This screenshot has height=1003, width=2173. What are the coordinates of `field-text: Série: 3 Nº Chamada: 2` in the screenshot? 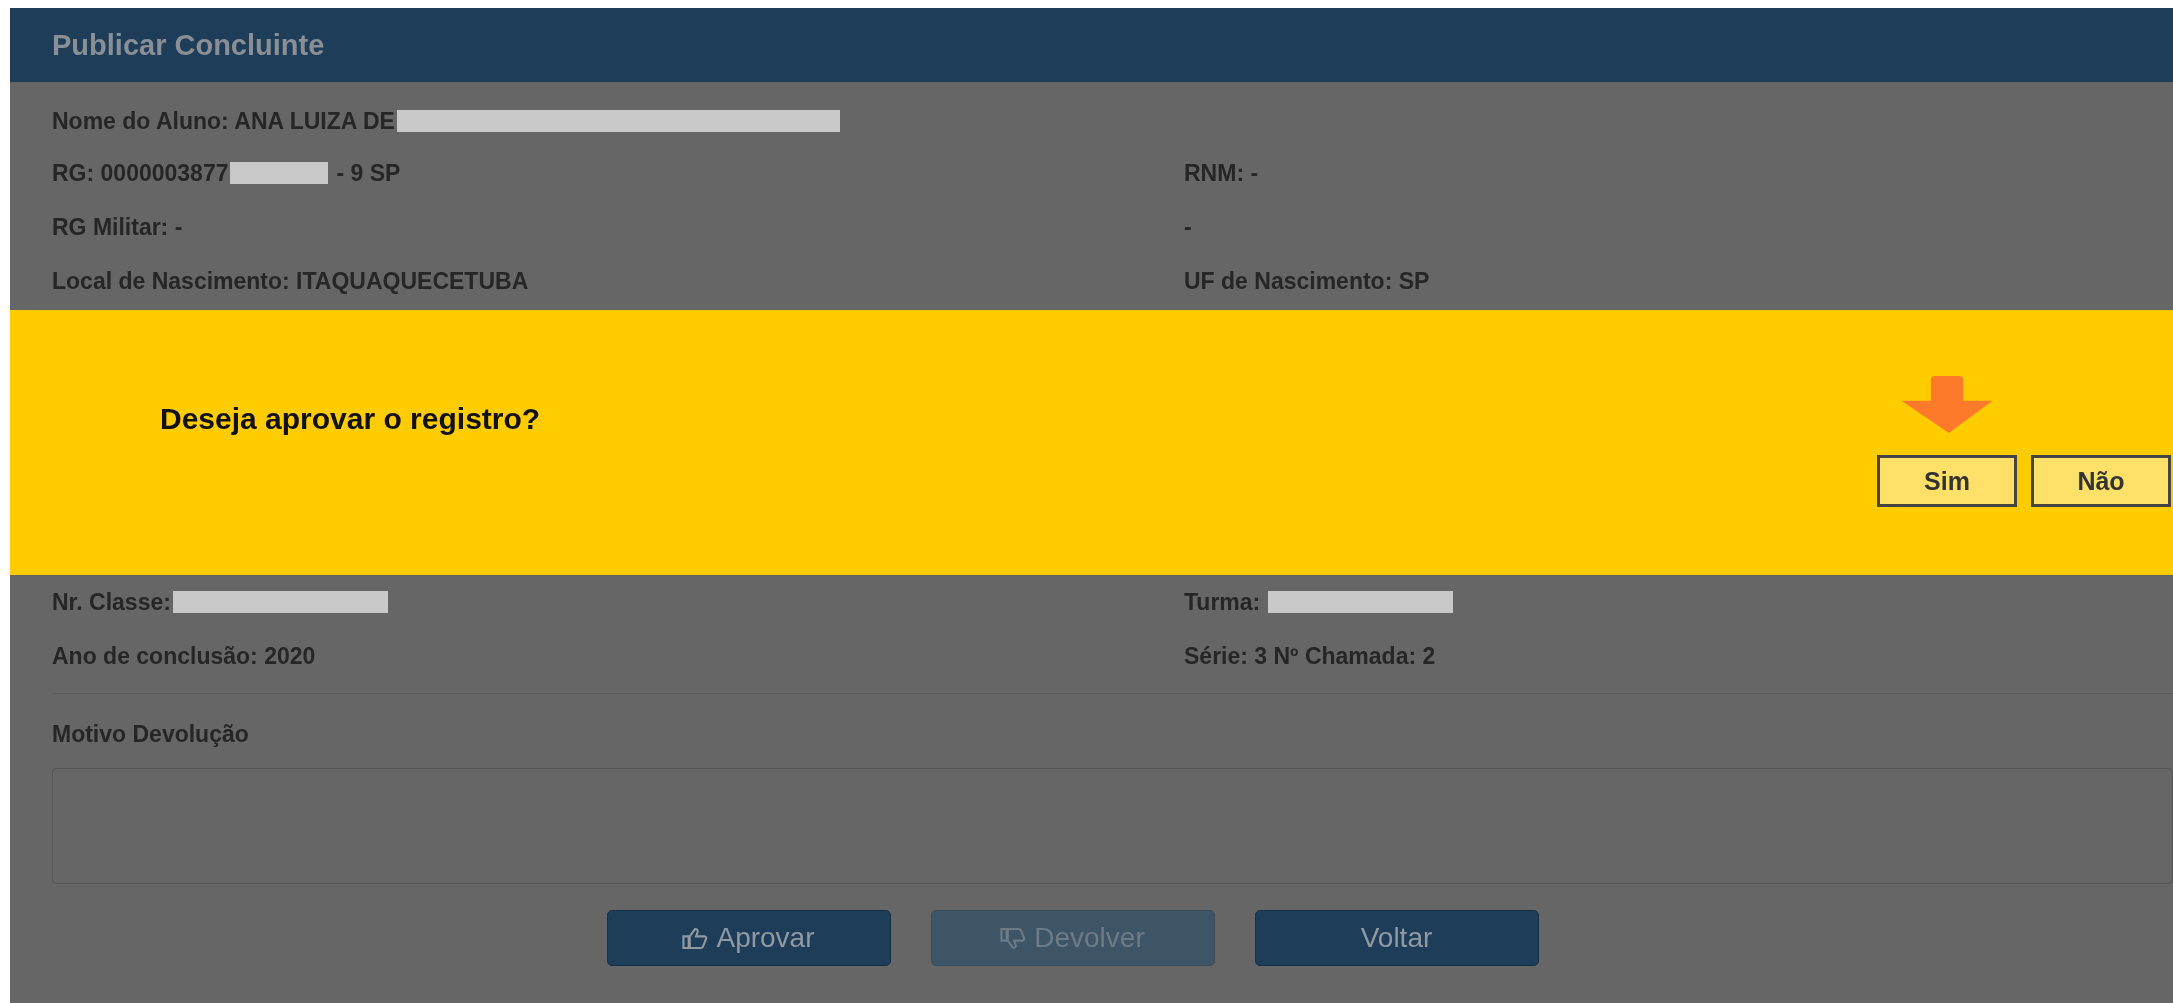 It's located at (1310, 656).